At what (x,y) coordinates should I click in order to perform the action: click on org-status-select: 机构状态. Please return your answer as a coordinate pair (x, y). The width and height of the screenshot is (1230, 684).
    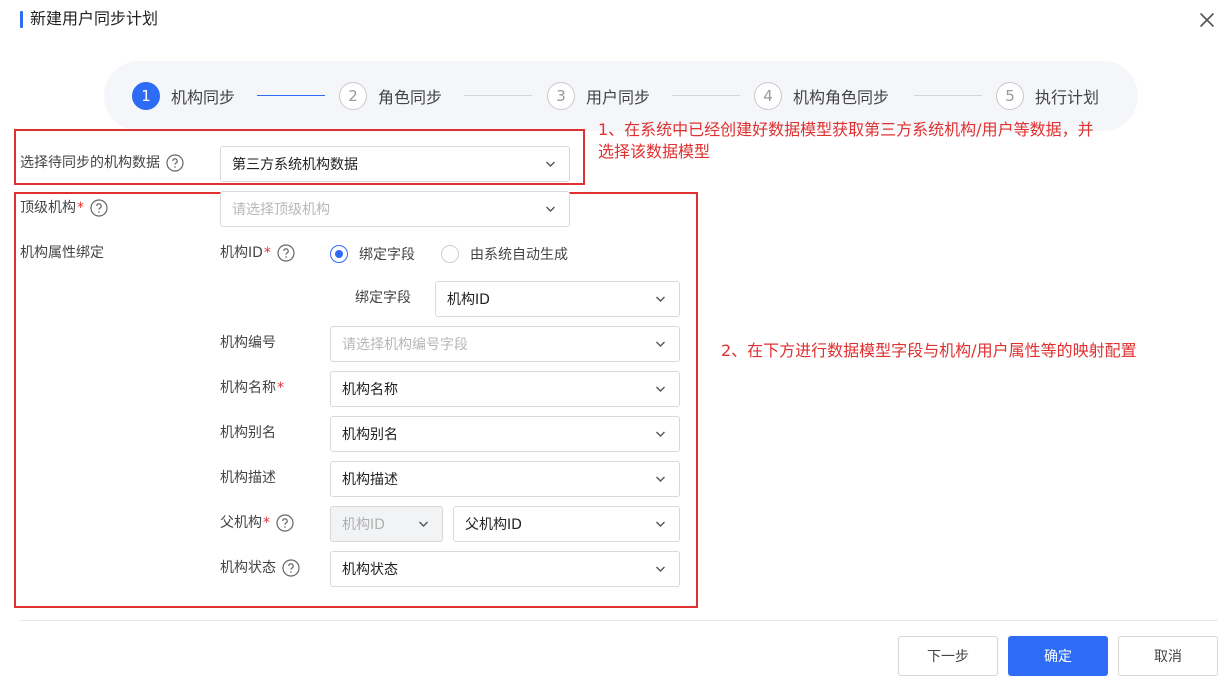
    Looking at the image, I should click on (505, 569).